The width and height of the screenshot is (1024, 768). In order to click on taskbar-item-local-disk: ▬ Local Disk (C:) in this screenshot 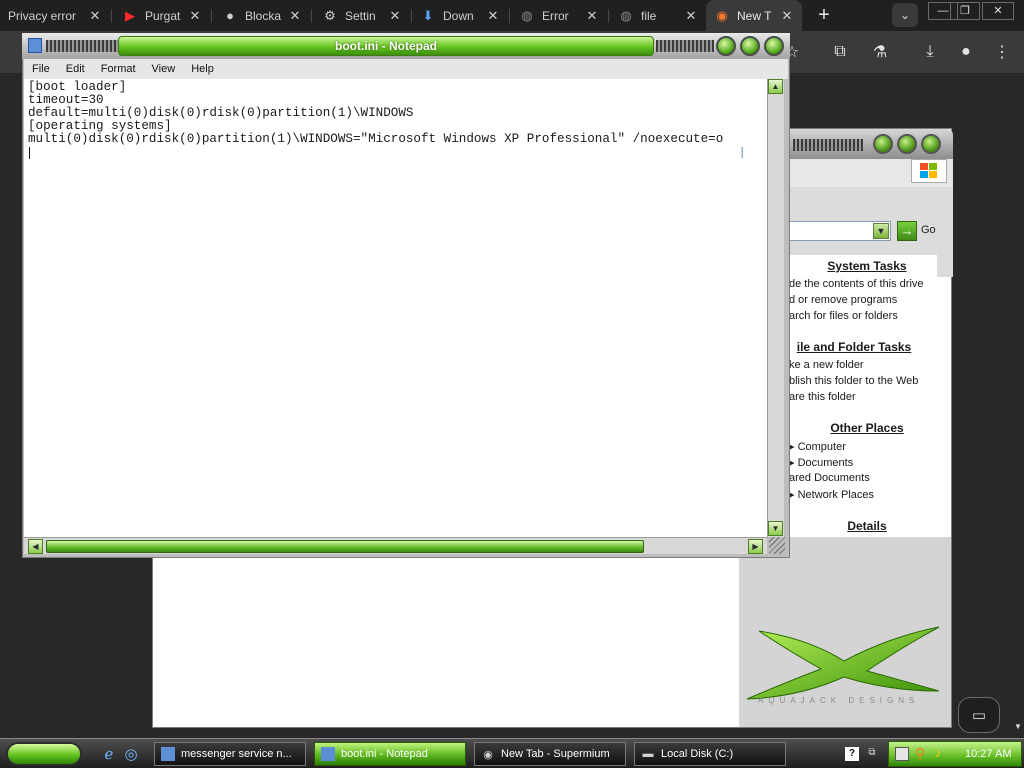, I will do `click(710, 754)`.